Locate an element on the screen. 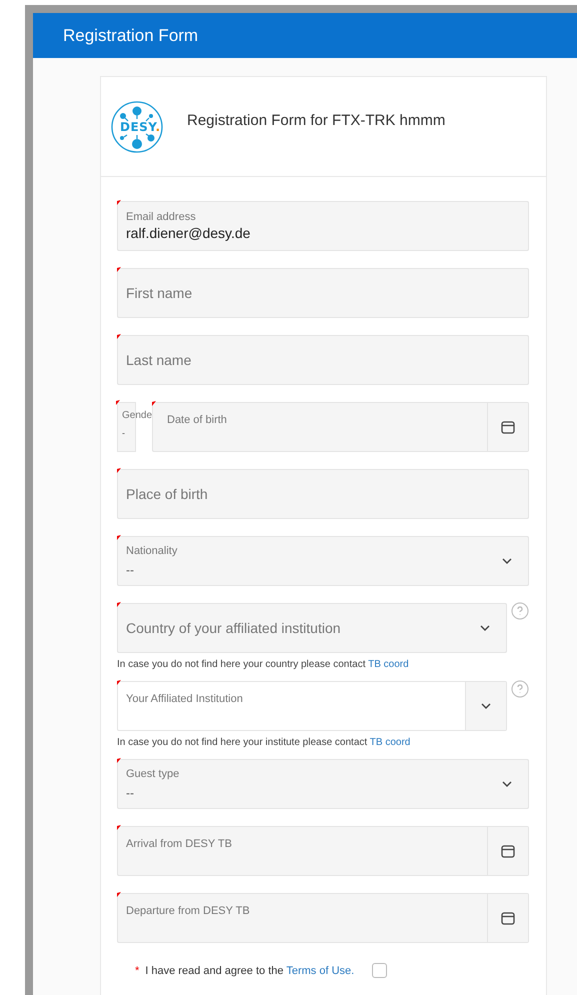 The image size is (577, 995). date-field: Date of birth is located at coordinates (340, 427).